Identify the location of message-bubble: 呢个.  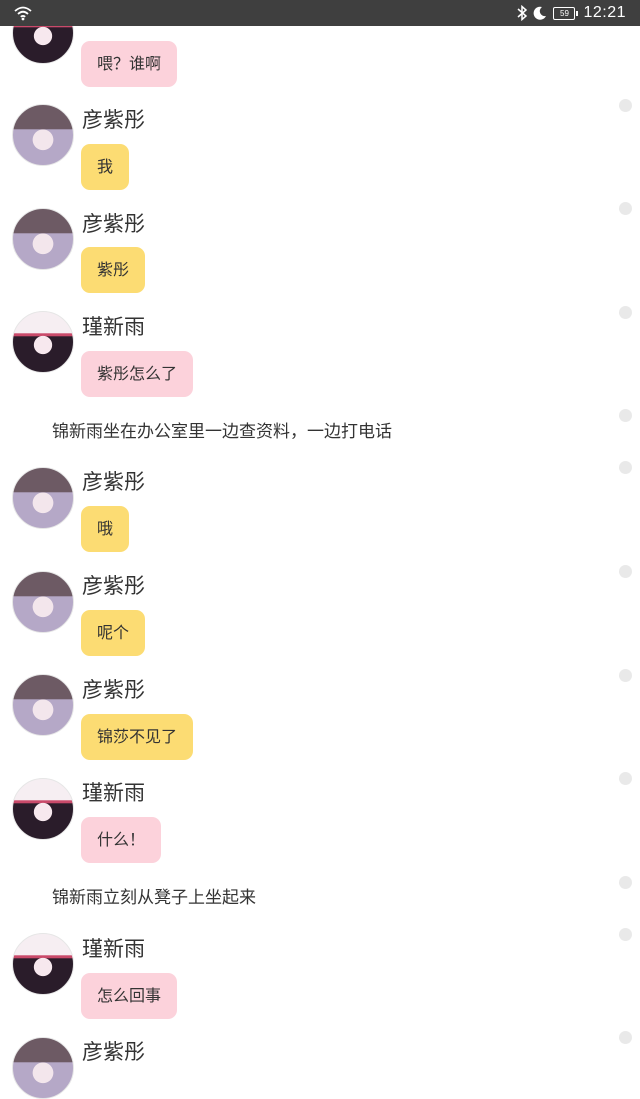
(113, 633).